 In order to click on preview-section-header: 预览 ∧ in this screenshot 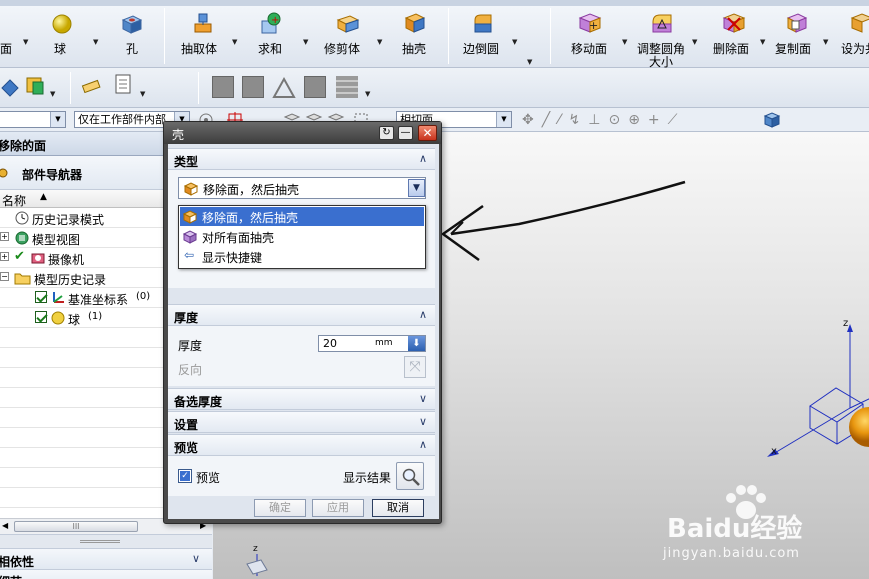, I will do `click(301, 445)`.